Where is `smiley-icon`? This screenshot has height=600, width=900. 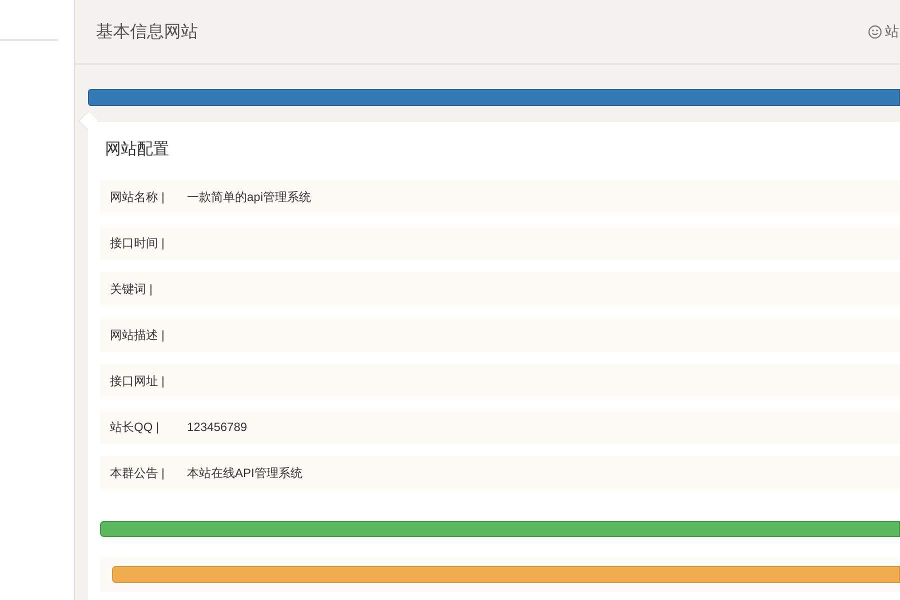 smiley-icon is located at coordinates (875, 31).